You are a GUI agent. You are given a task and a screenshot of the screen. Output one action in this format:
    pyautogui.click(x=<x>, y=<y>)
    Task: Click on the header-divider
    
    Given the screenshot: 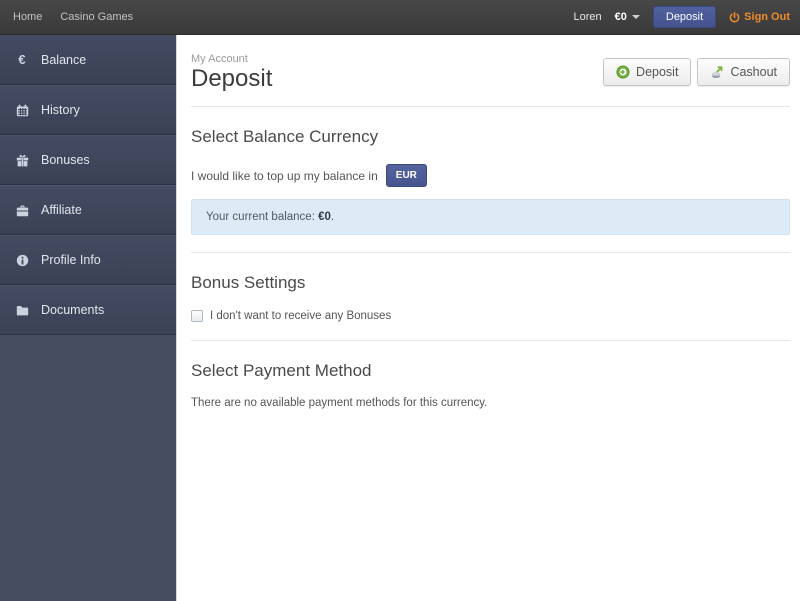 What is the action you would take?
    pyautogui.click(x=490, y=107)
    